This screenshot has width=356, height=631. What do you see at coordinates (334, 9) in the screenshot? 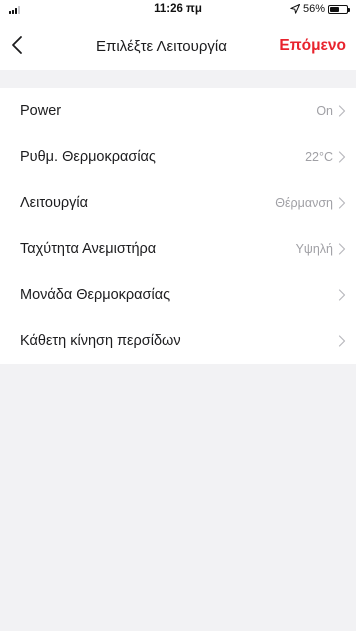
I see `battery-level` at bounding box center [334, 9].